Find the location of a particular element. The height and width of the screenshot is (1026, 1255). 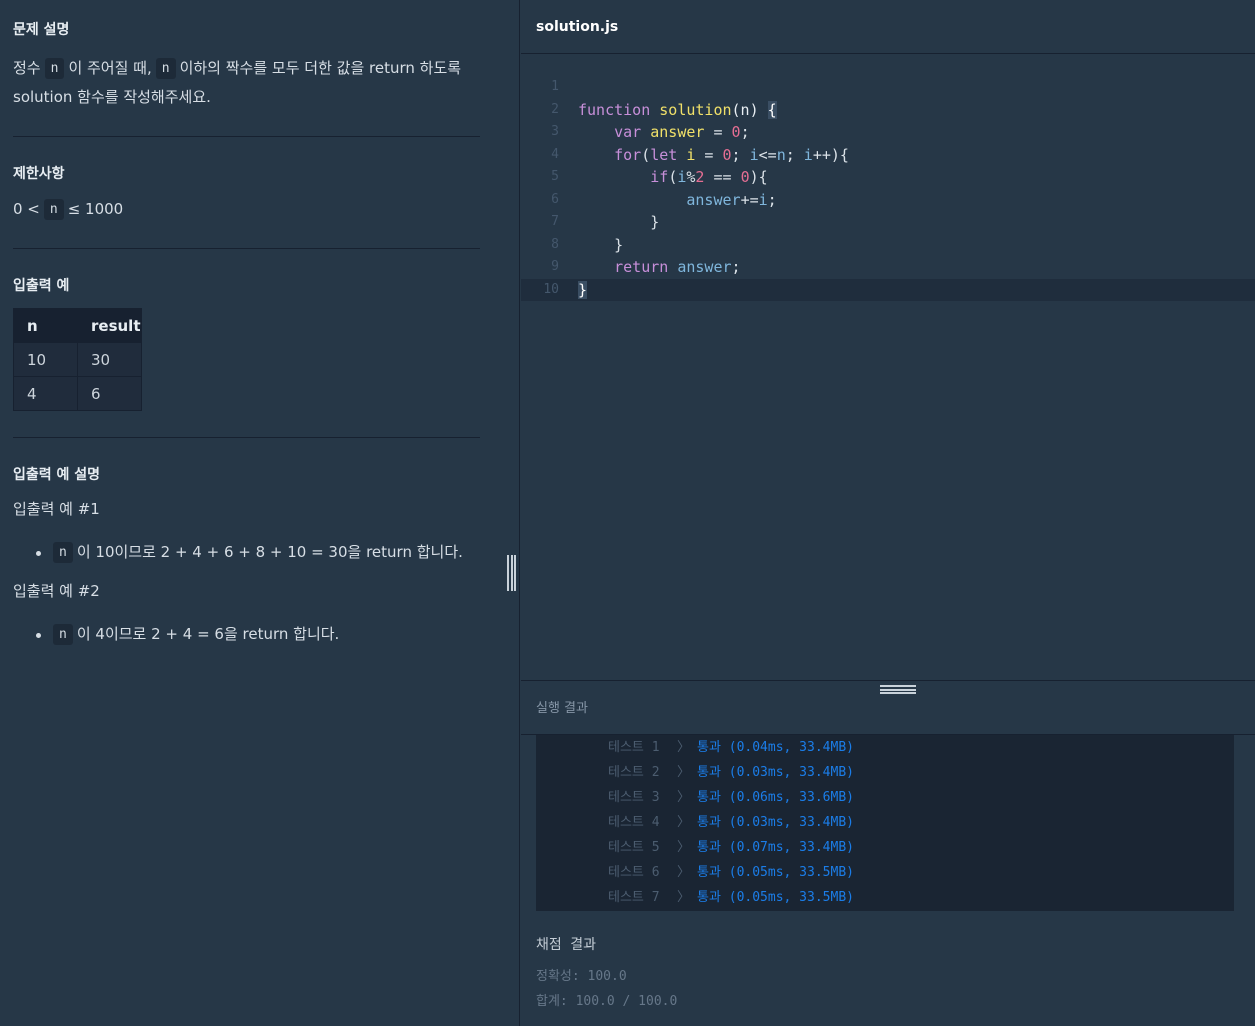

run-result-title: 실행 결과 is located at coordinates (562, 708).